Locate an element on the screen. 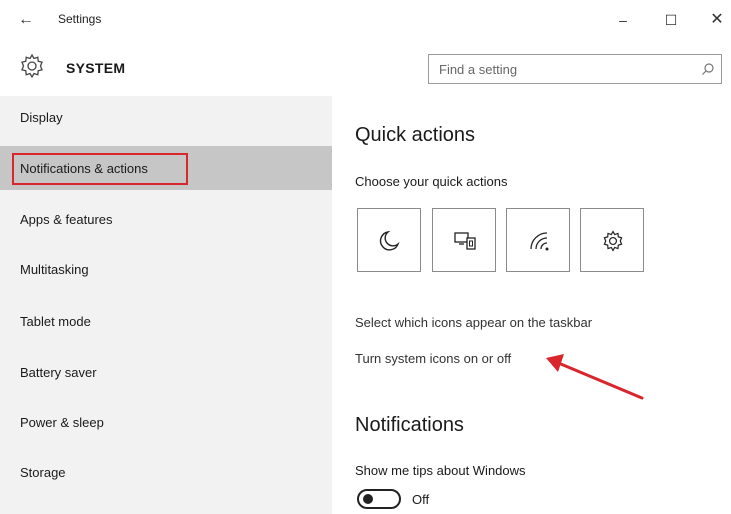 This screenshot has width=731, height=514. sidebar-item-label: Tablet mode is located at coordinates (55, 321).